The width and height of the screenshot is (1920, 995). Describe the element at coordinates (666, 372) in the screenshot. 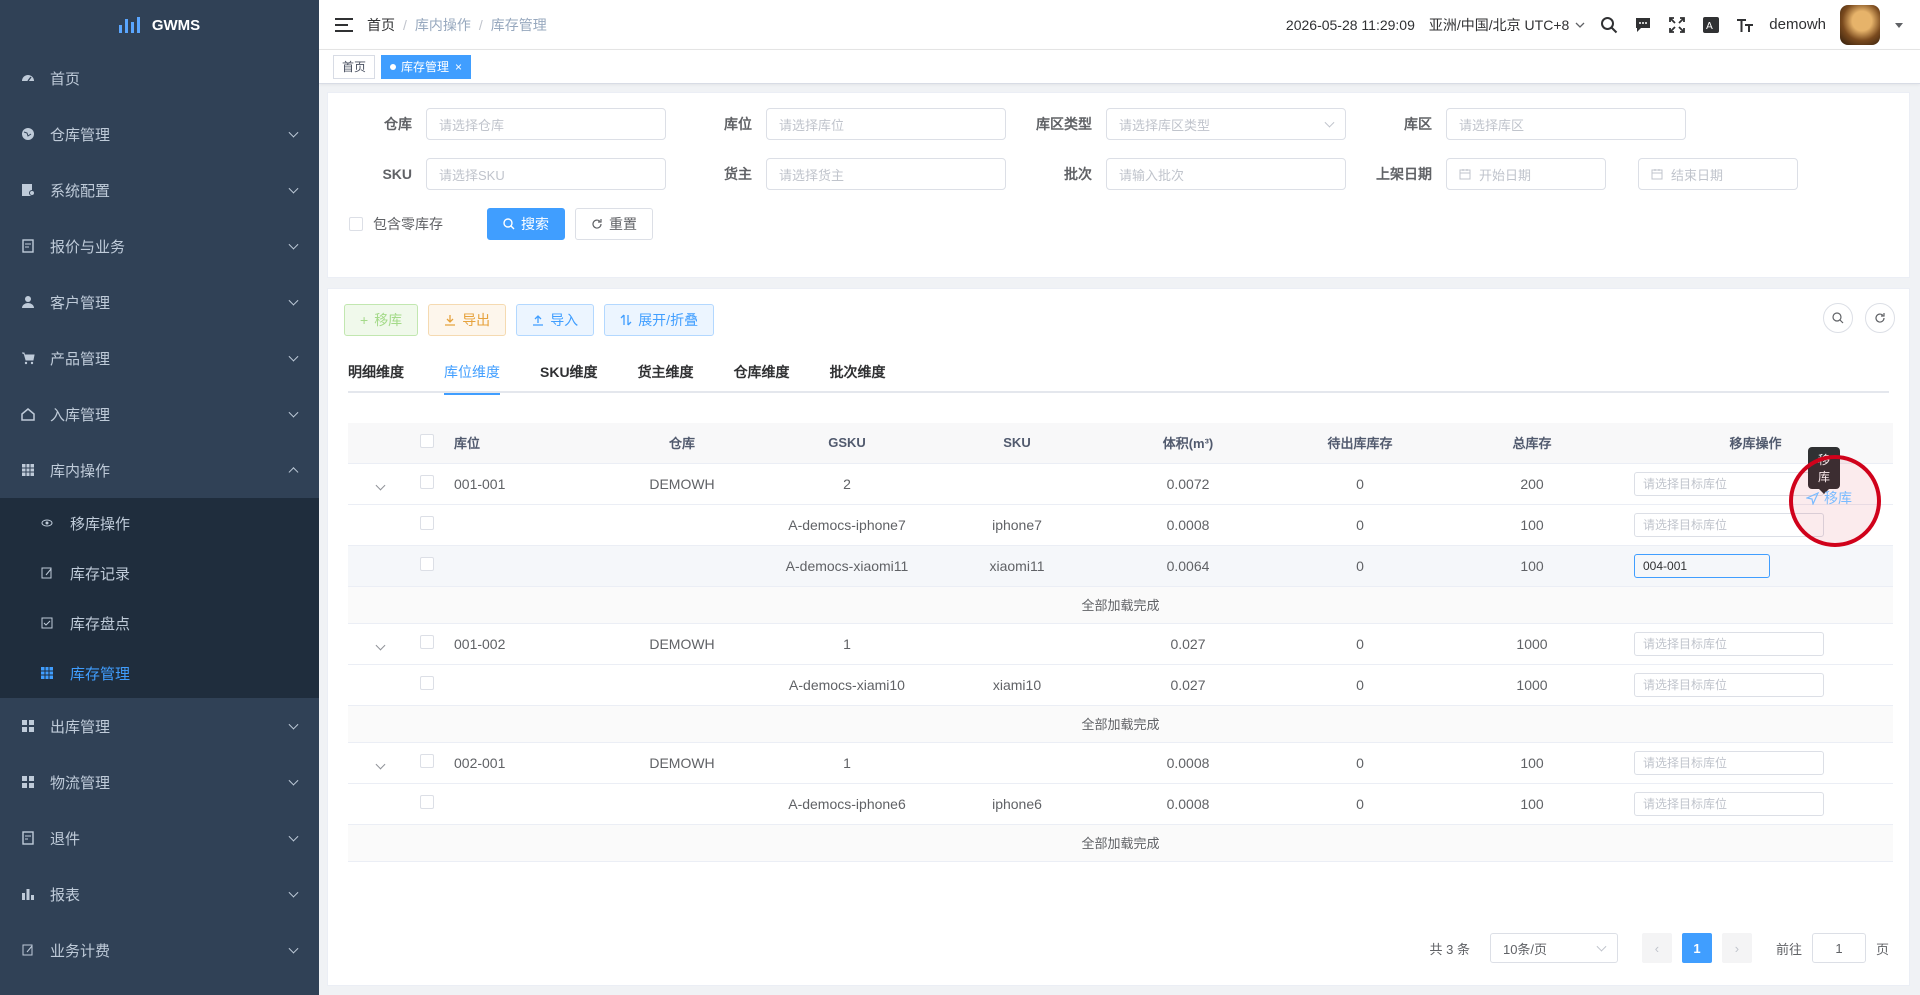

I see `tab-dimension-3: 货主维度` at that location.